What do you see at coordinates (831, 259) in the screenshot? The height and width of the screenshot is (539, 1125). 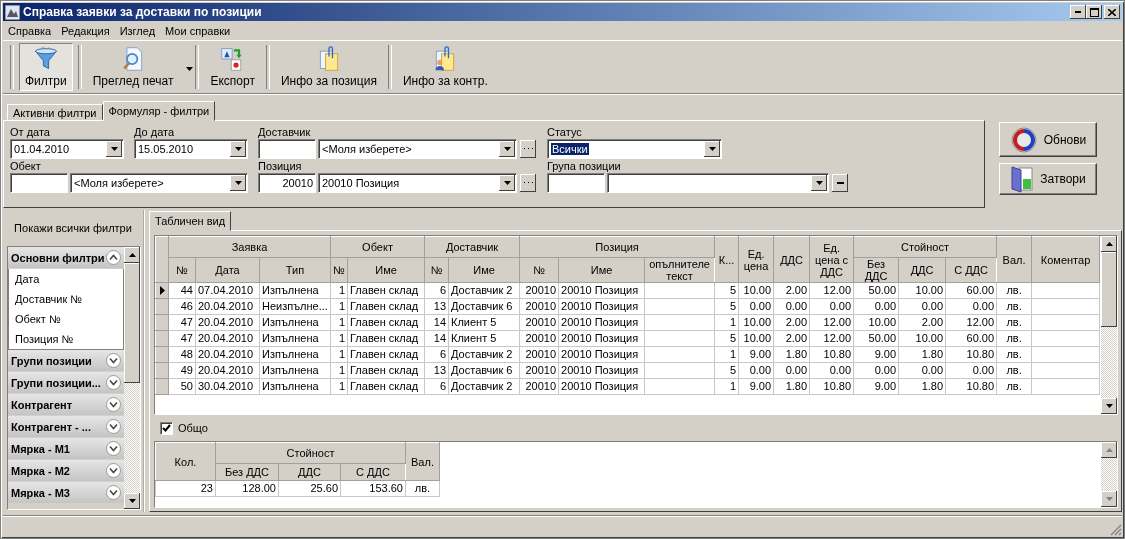 I see `column-header: Ед. цена с ДДС` at bounding box center [831, 259].